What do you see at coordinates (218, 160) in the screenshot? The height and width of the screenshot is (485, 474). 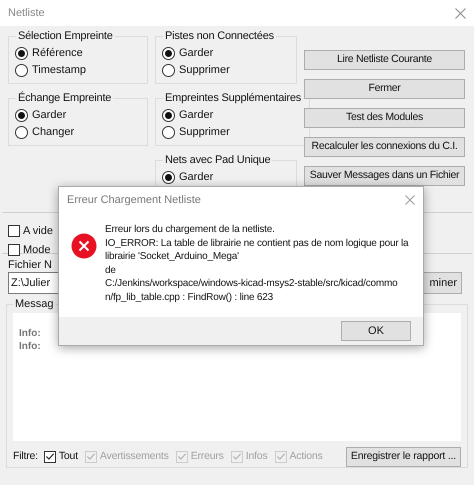 I see `group-title: Nets avec Pad Unique` at bounding box center [218, 160].